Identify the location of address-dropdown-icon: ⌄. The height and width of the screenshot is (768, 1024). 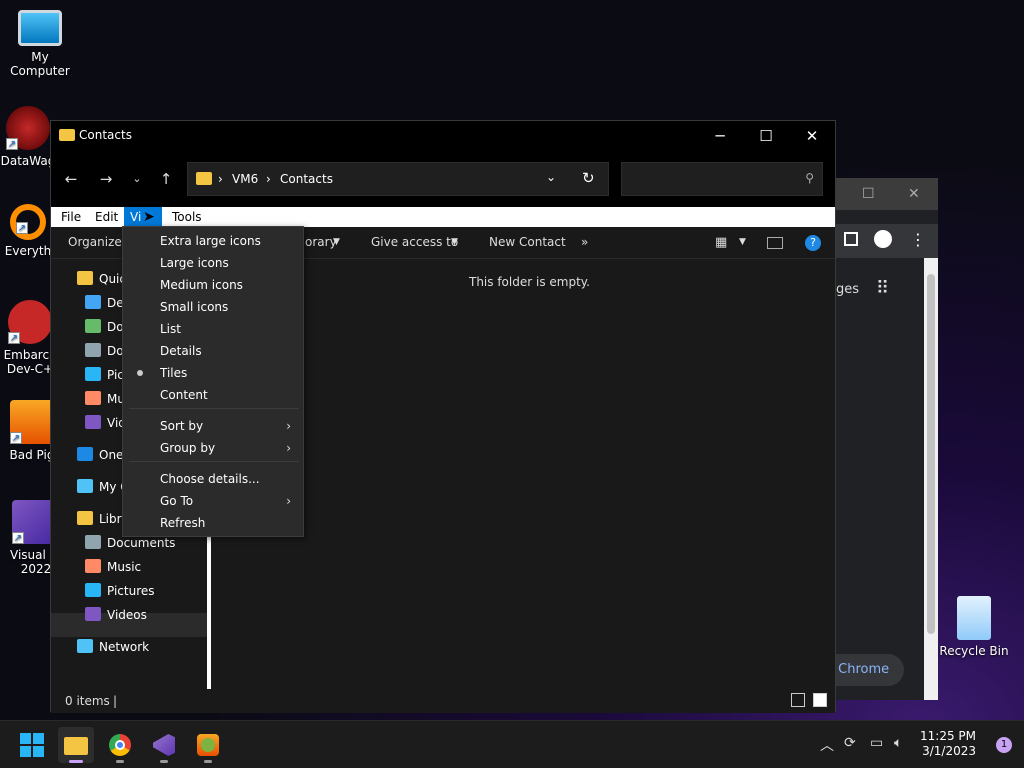
(551, 177).